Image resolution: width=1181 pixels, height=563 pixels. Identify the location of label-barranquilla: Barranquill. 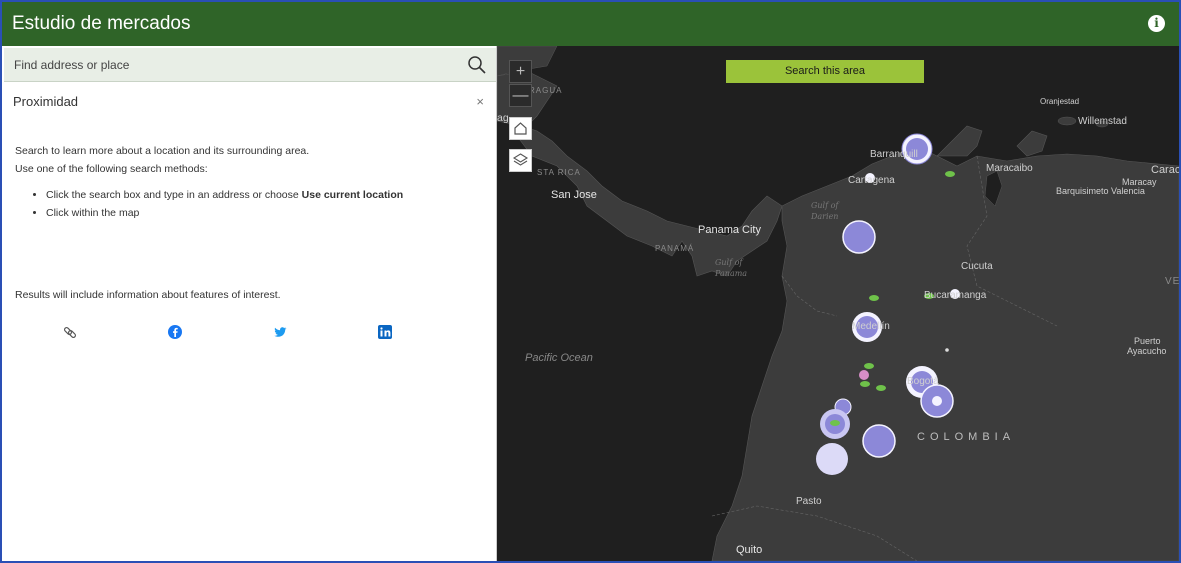
(894, 154).